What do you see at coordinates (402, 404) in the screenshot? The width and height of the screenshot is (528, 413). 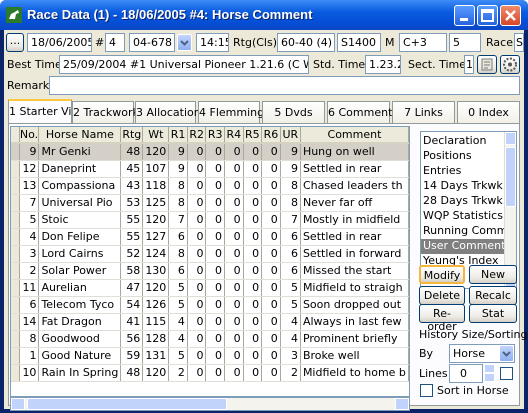 I see `scroll-right-button` at bounding box center [402, 404].